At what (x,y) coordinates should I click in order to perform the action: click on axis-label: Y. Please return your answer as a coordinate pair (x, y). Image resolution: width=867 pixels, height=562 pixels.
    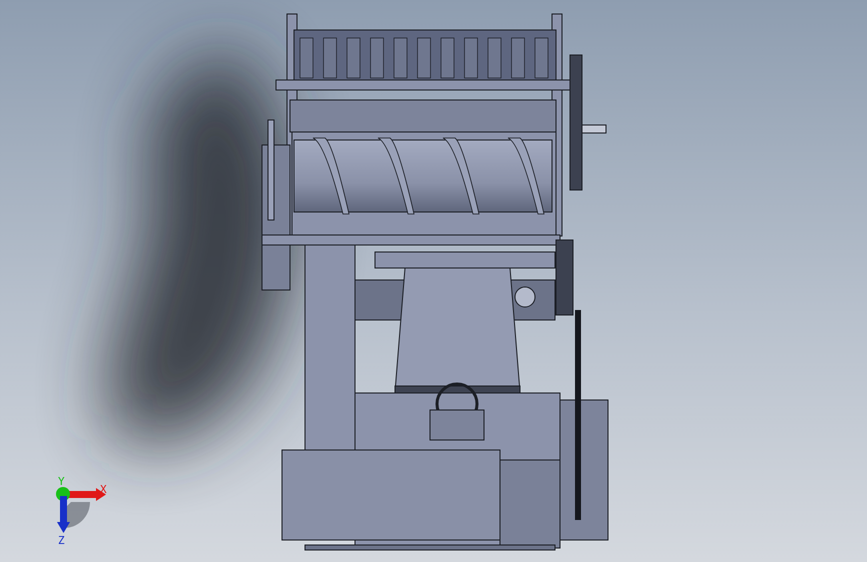
    Looking at the image, I should click on (61, 481).